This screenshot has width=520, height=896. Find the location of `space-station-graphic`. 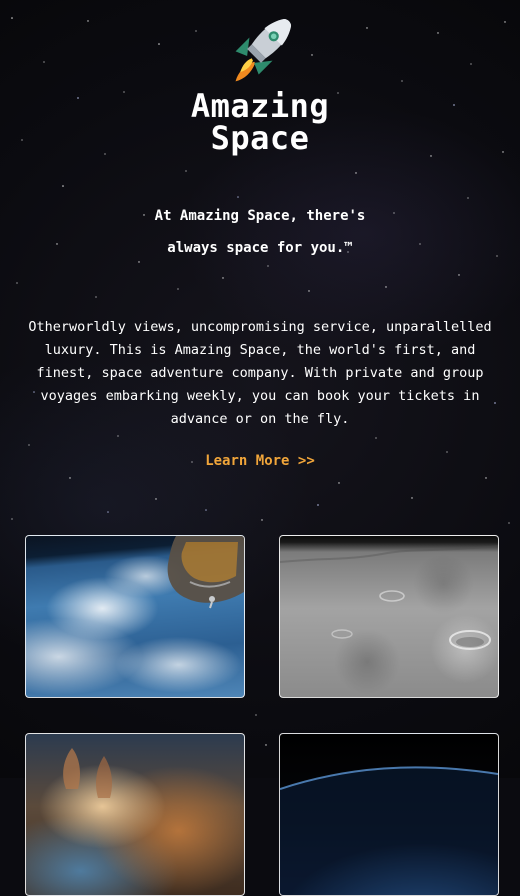

space-station-graphic is located at coordinates (205, 572).